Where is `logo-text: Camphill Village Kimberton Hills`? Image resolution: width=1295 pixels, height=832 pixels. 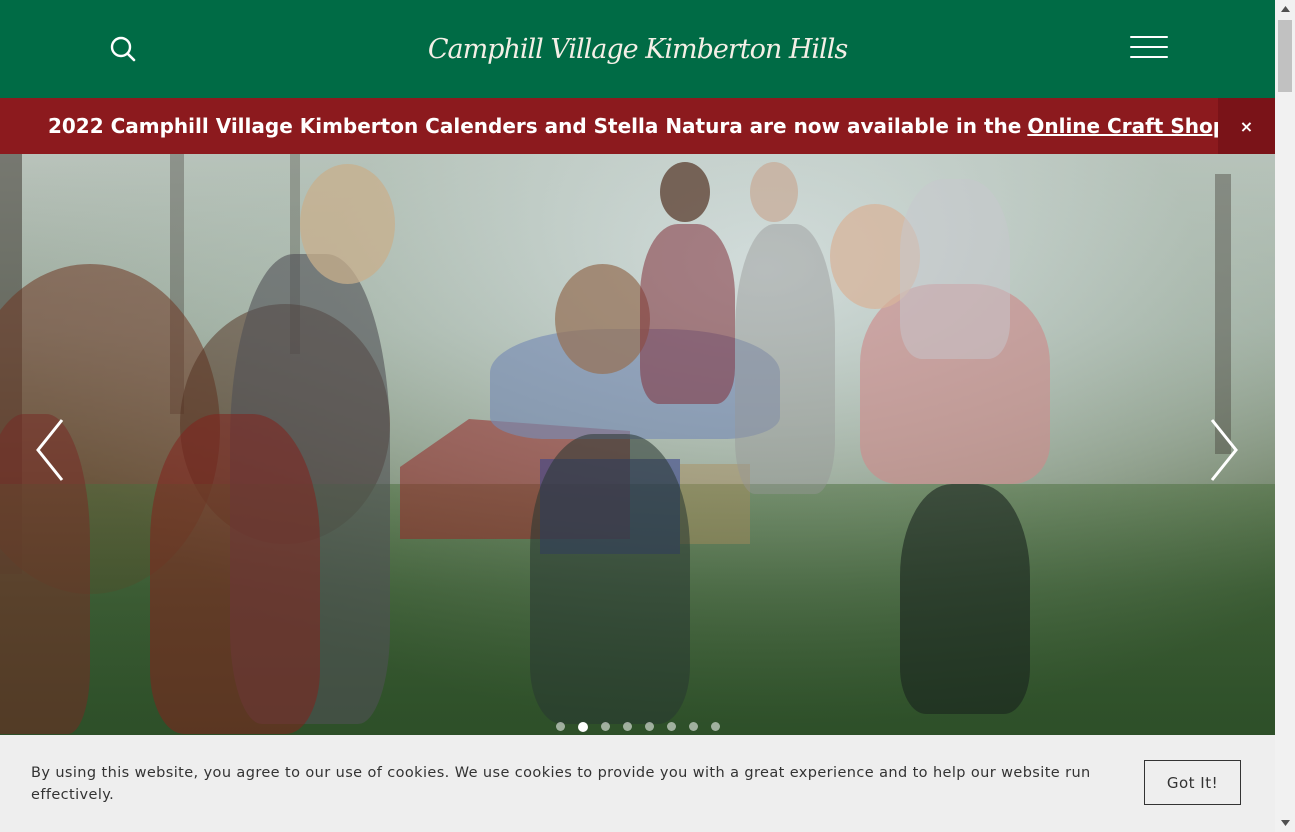 logo-text: Camphill Village Kimberton Hills is located at coordinates (637, 49).